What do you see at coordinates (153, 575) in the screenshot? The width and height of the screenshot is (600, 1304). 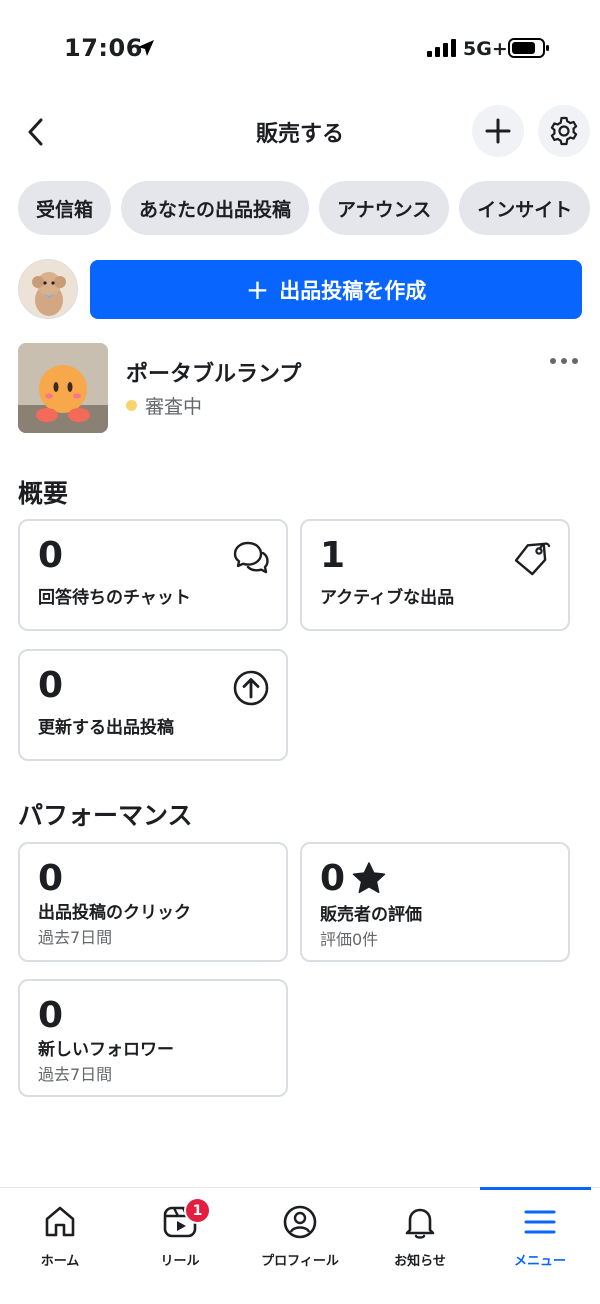 I see `pending-chats-card: 0 回答待ちのチャット` at bounding box center [153, 575].